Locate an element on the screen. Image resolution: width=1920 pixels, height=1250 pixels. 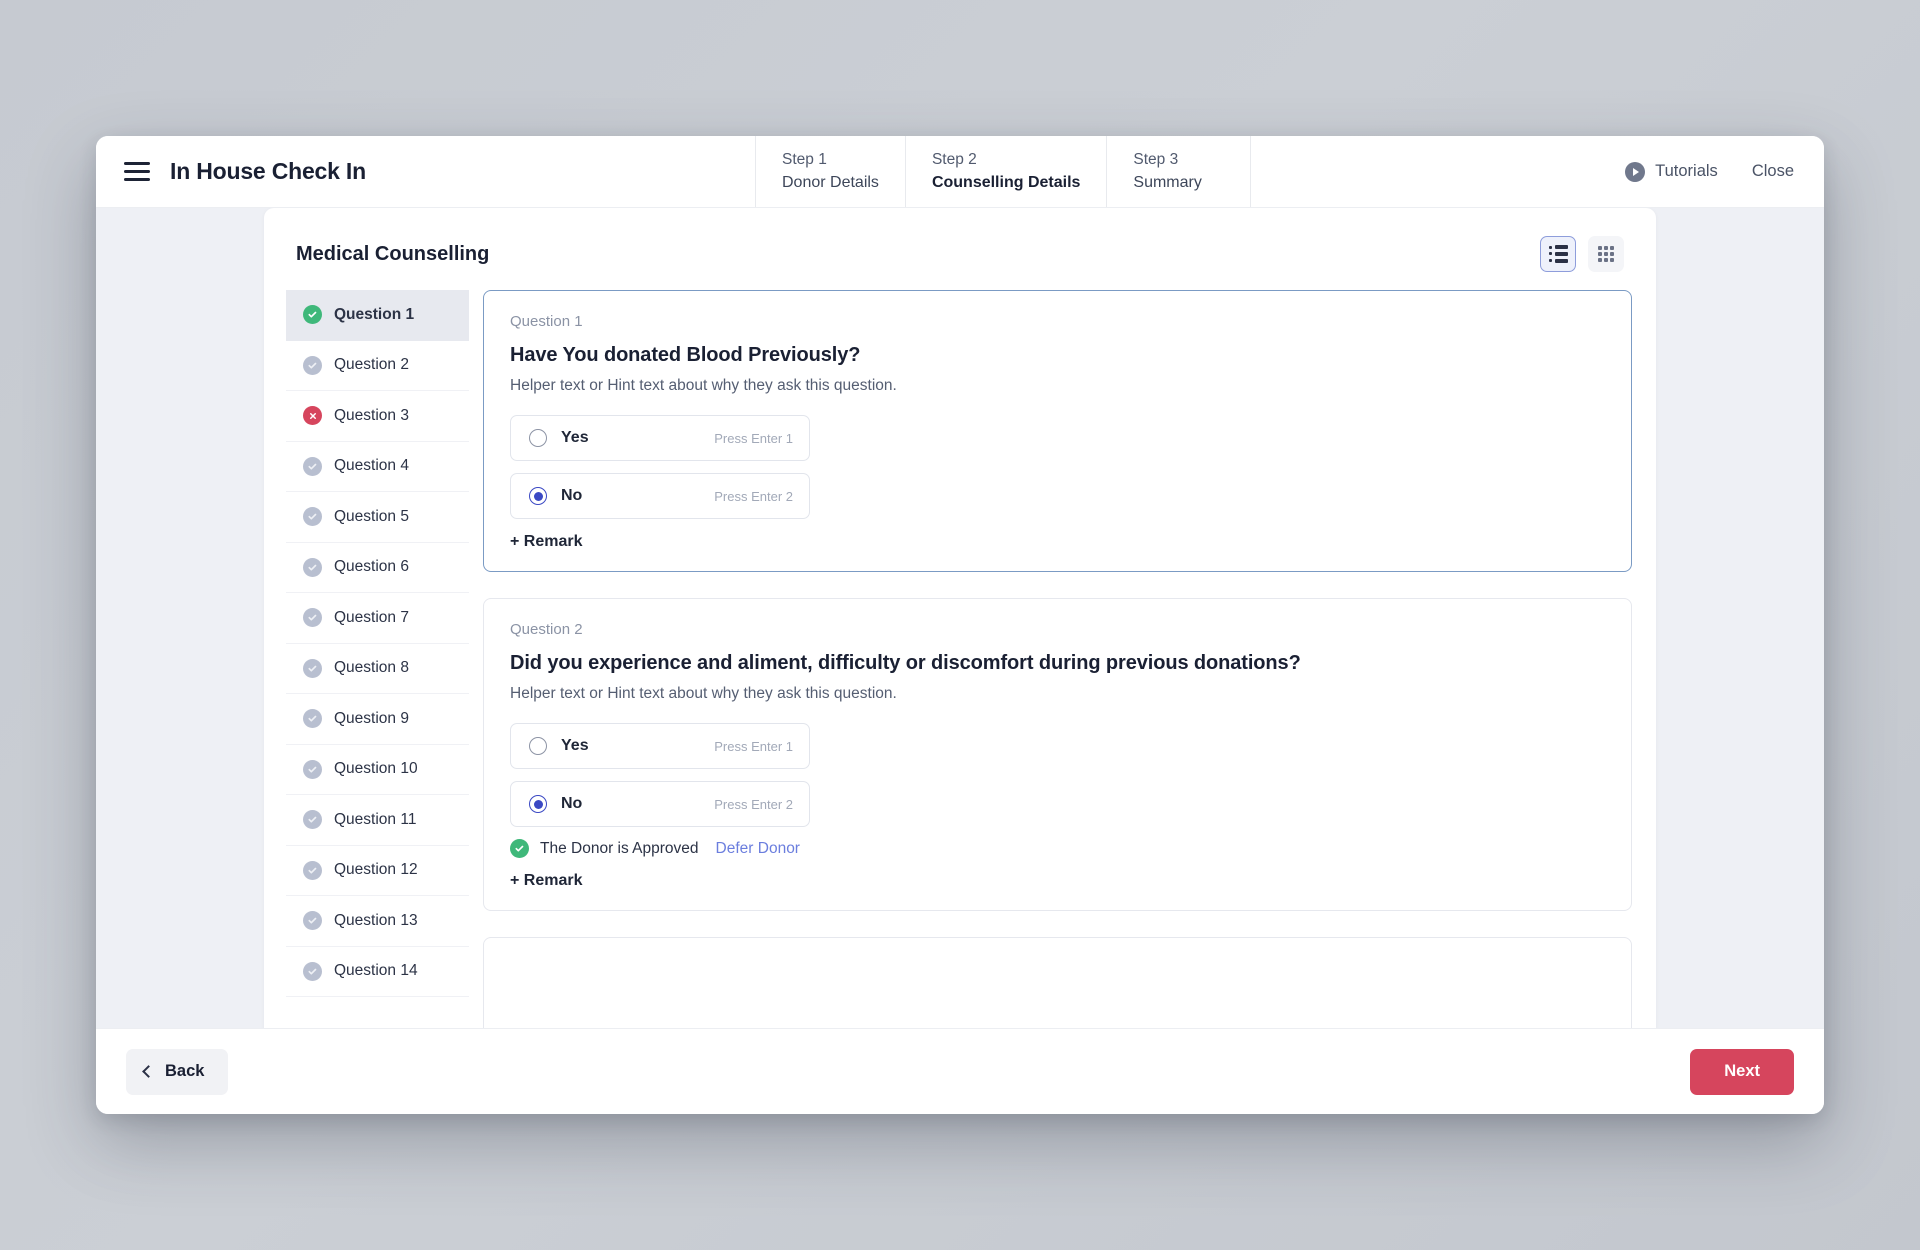
sidebar-item-question-9: Question 9 is located at coordinates (377, 719).